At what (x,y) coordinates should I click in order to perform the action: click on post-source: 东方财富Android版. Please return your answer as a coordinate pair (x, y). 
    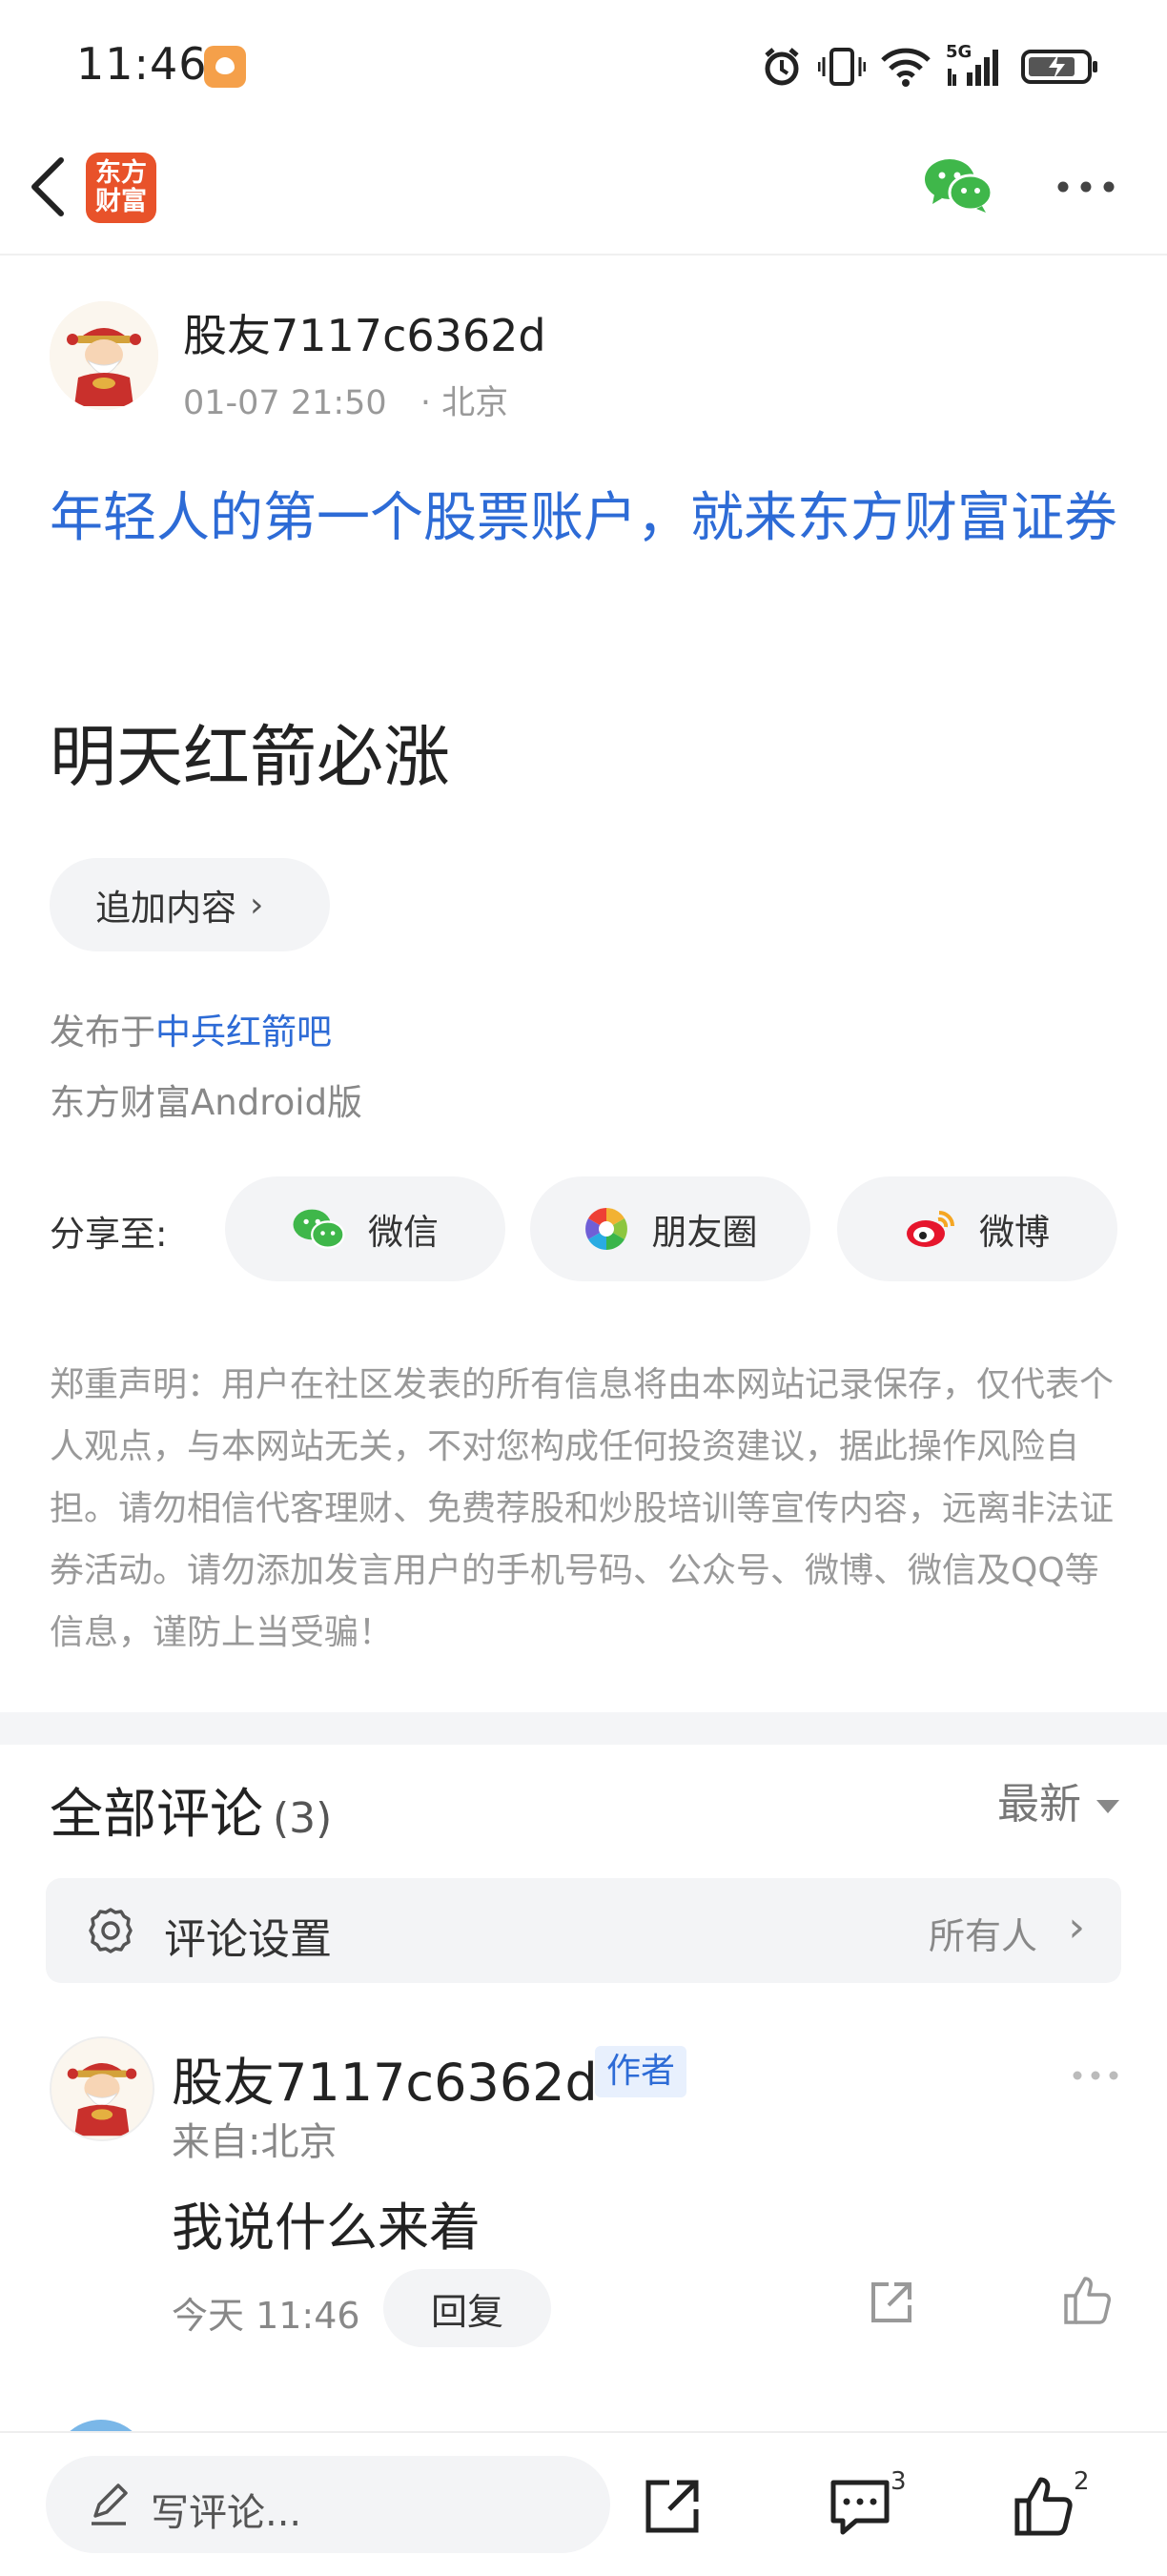
    Looking at the image, I should click on (206, 1102).